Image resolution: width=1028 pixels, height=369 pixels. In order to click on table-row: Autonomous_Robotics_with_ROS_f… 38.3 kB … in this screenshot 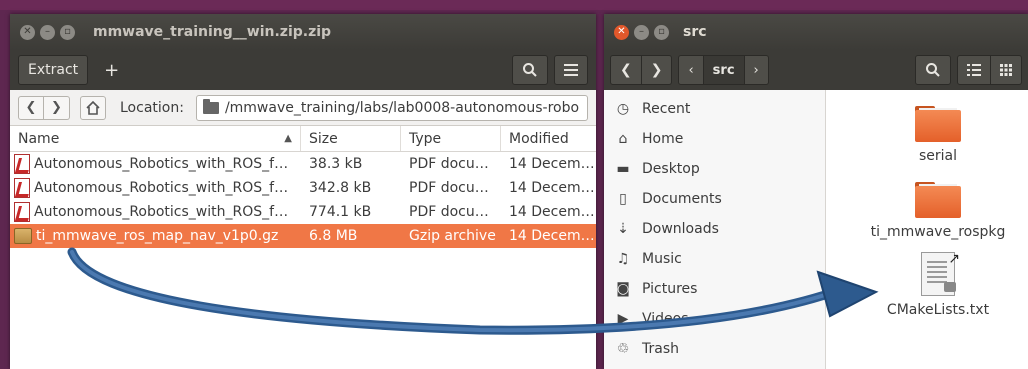, I will do `click(303, 164)`.